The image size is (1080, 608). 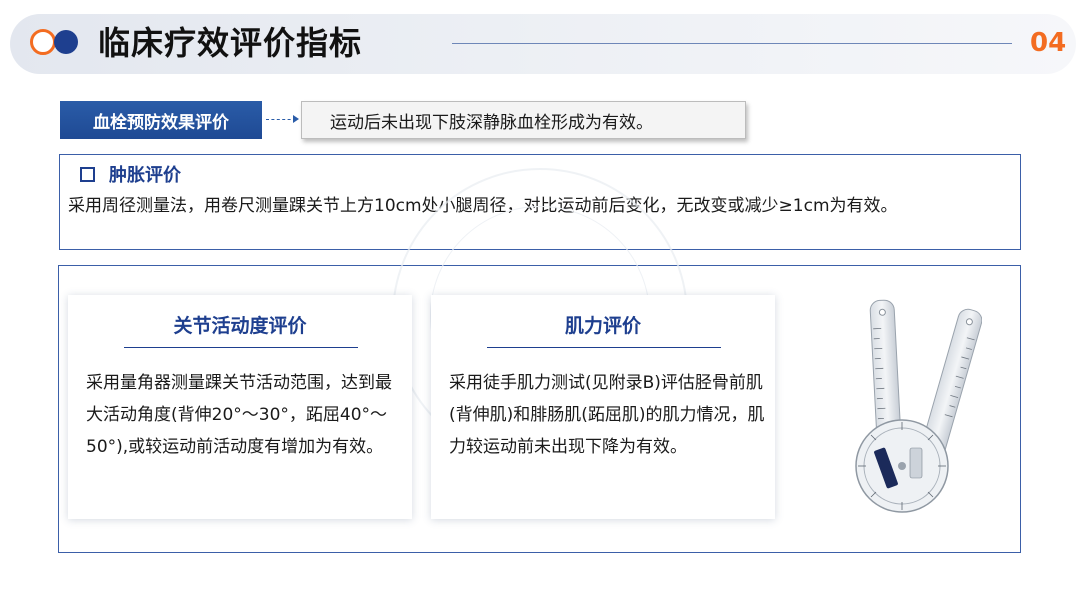 I want to click on title-decoration-icon, so click(x=54, y=43).